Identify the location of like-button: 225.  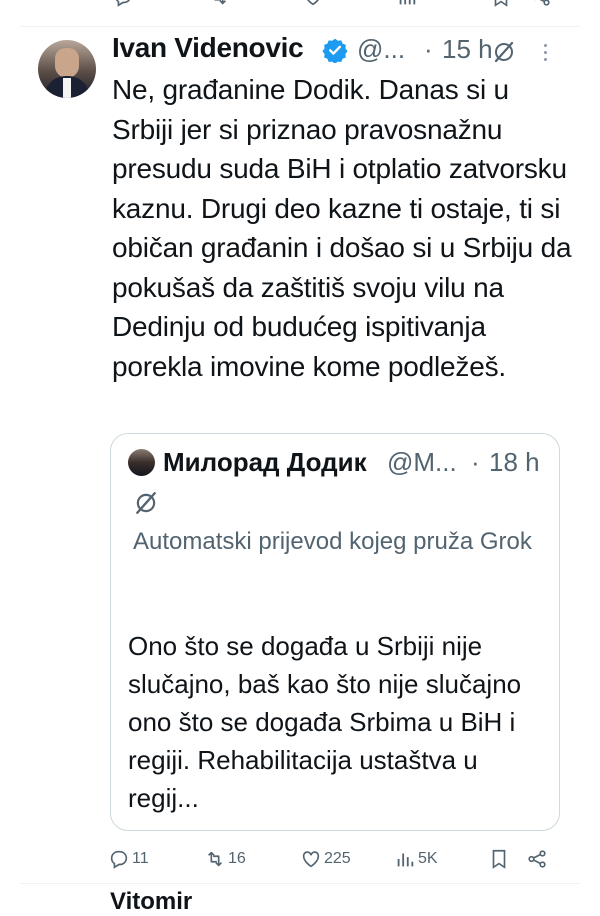
(325, 859).